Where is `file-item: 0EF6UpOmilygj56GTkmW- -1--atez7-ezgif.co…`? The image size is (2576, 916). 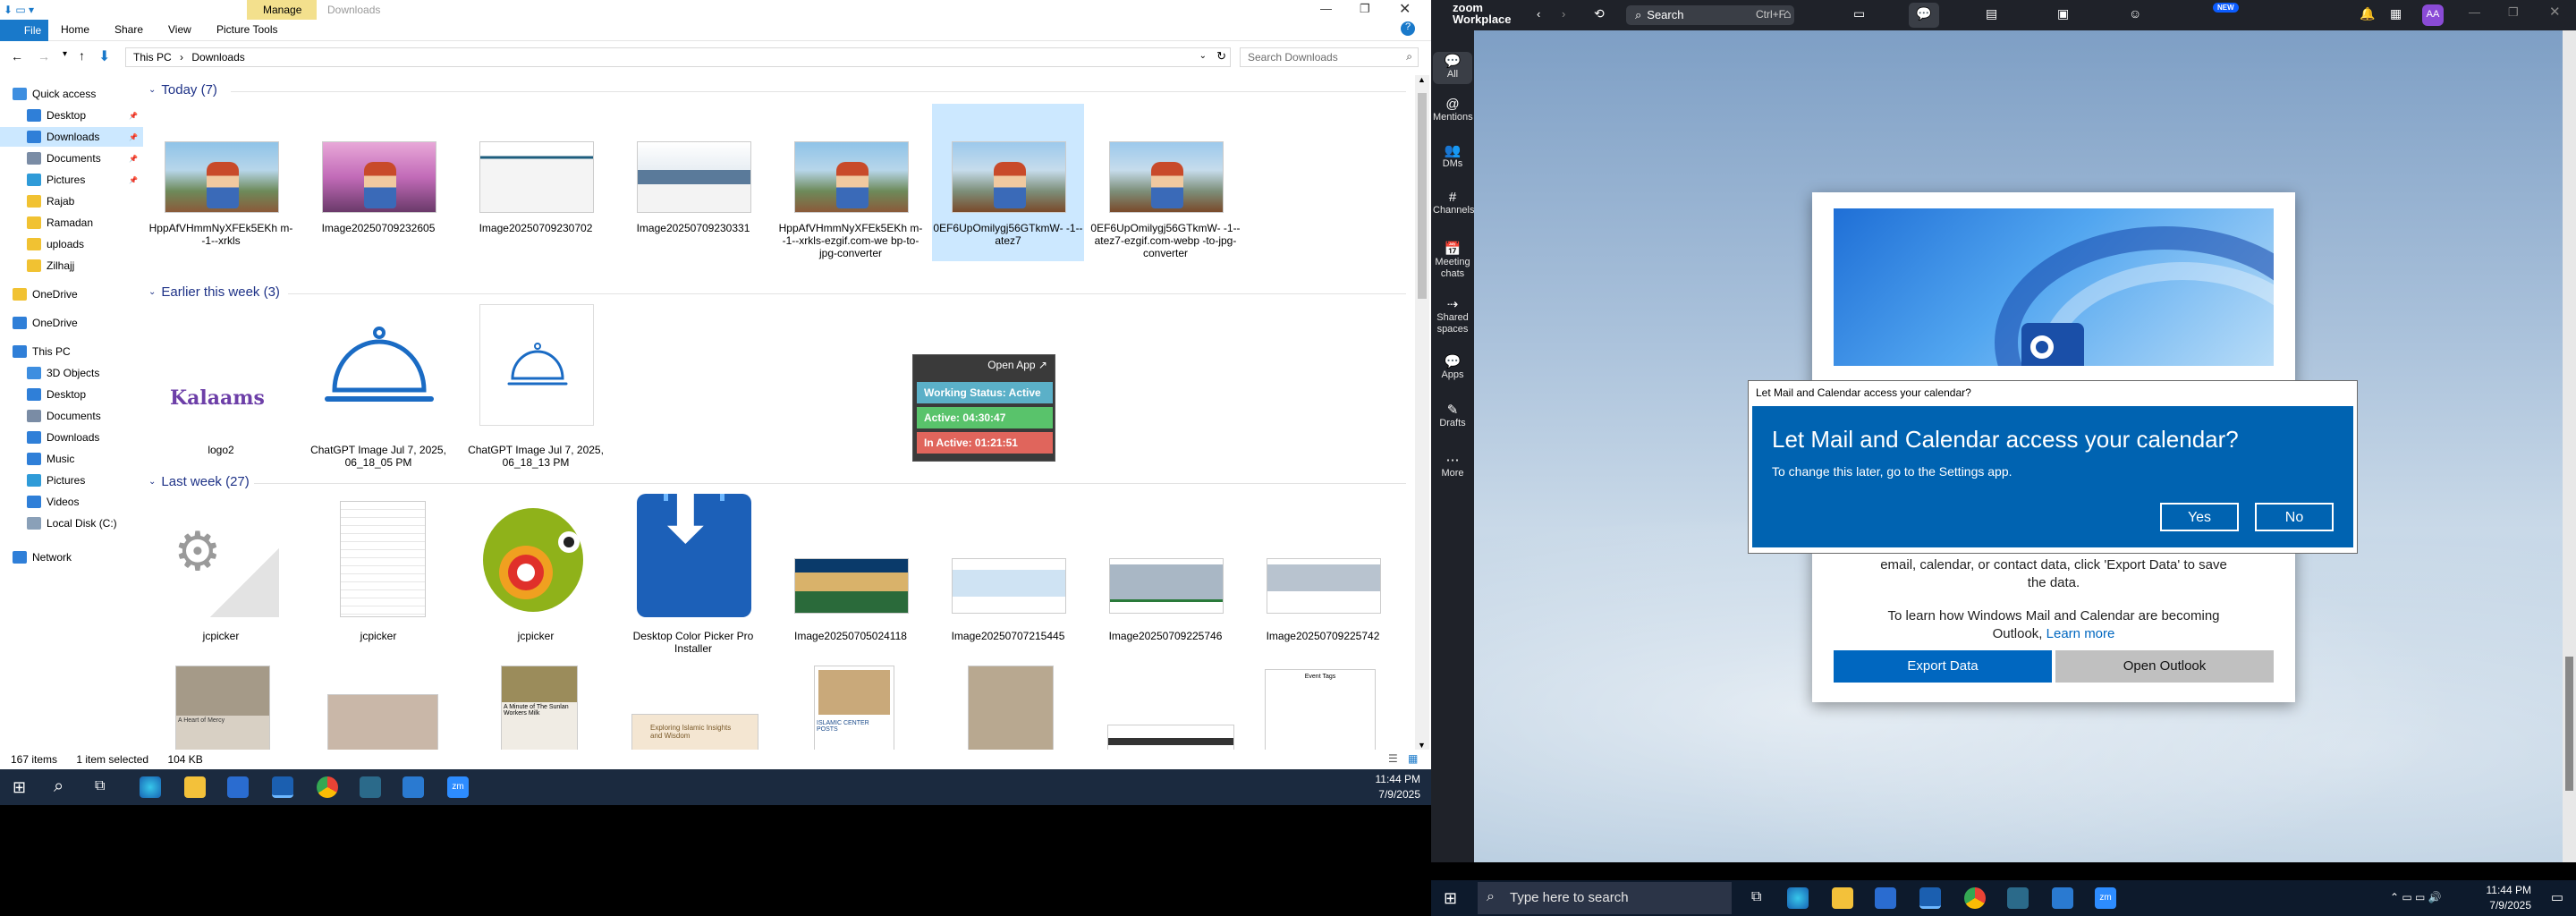
file-item: 0EF6UpOmilygj56GTkmW- -1--atez7-ezgif.co… is located at coordinates (1165, 182).